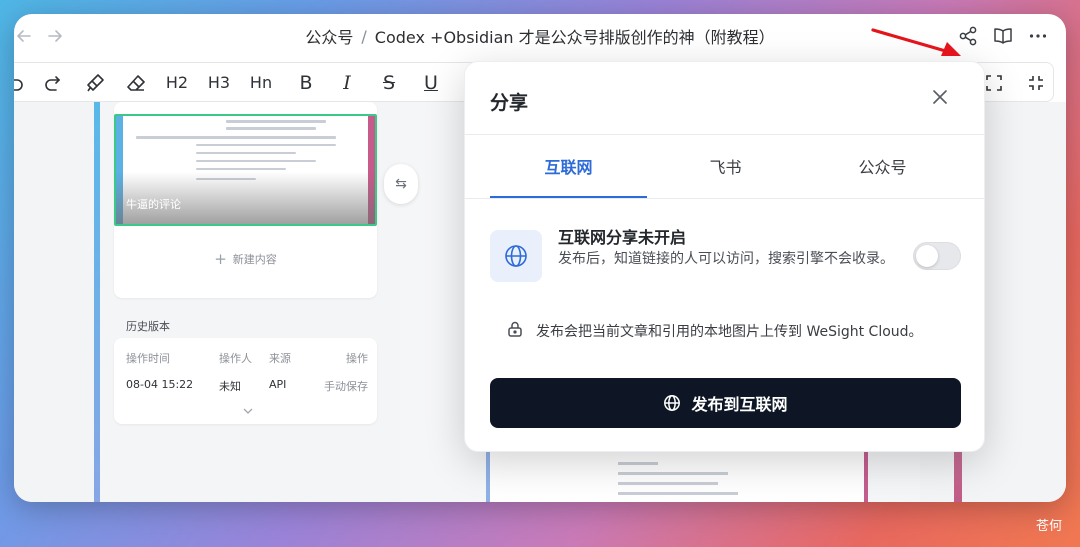 Image resolution: width=1080 pixels, height=547 pixels. Describe the element at coordinates (148, 358) in the screenshot. I see `history-col-time: 操作时间` at that location.